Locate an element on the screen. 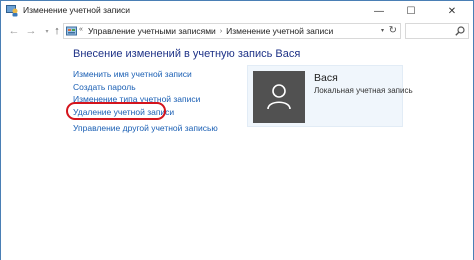 This screenshot has width=474, height=260. address-dropdown-button: ▾ is located at coordinates (382, 30).